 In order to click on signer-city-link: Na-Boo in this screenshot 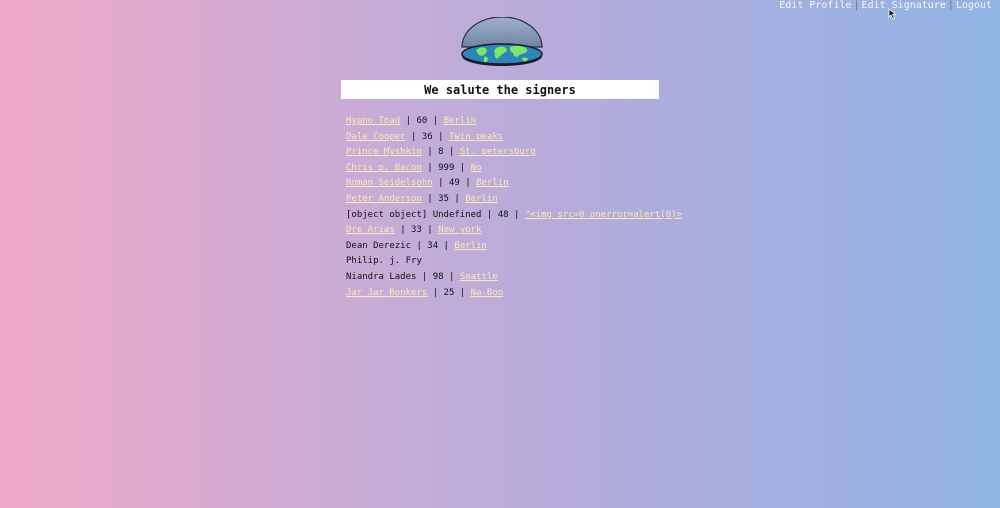, I will do `click(487, 293)`.